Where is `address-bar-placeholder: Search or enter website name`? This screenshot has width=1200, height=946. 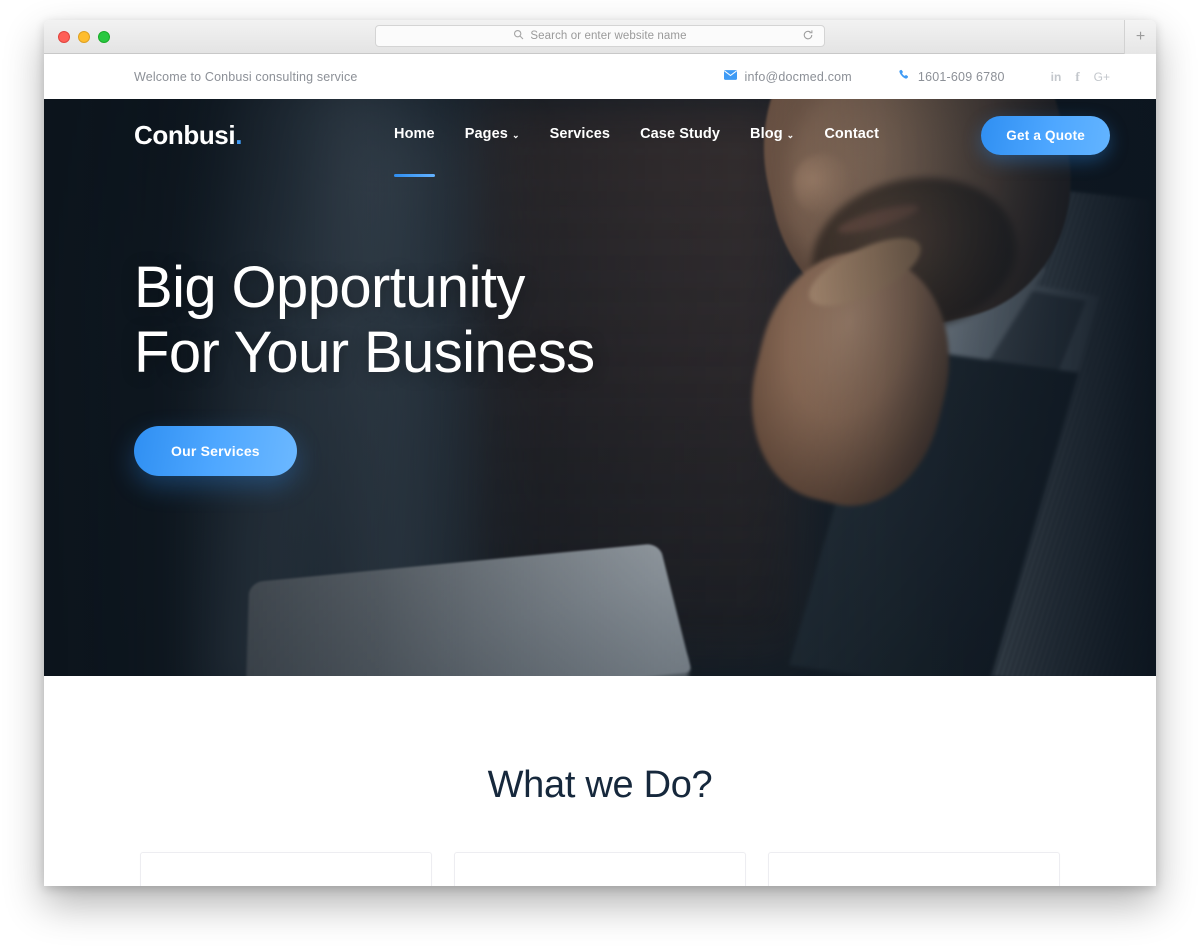
address-bar-placeholder: Search or enter website name is located at coordinates (608, 36).